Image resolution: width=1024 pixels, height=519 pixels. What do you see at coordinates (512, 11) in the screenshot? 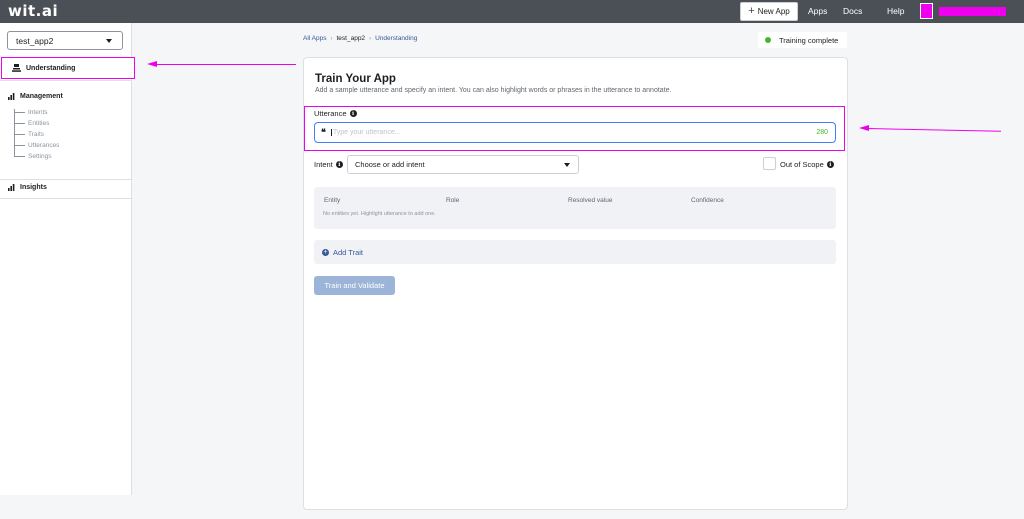
I see `top-bar: wit.ai + New App Apps Docs Help` at bounding box center [512, 11].